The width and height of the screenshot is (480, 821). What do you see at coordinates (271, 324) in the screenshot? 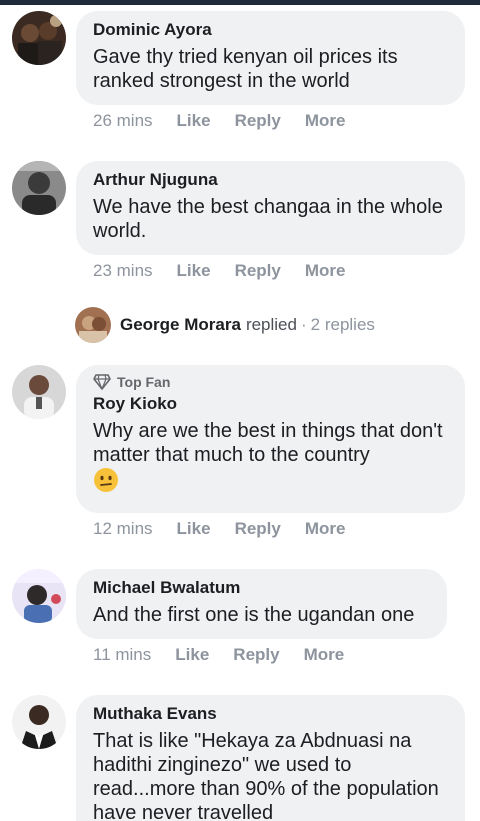
I see `reply-verb: replied` at bounding box center [271, 324].